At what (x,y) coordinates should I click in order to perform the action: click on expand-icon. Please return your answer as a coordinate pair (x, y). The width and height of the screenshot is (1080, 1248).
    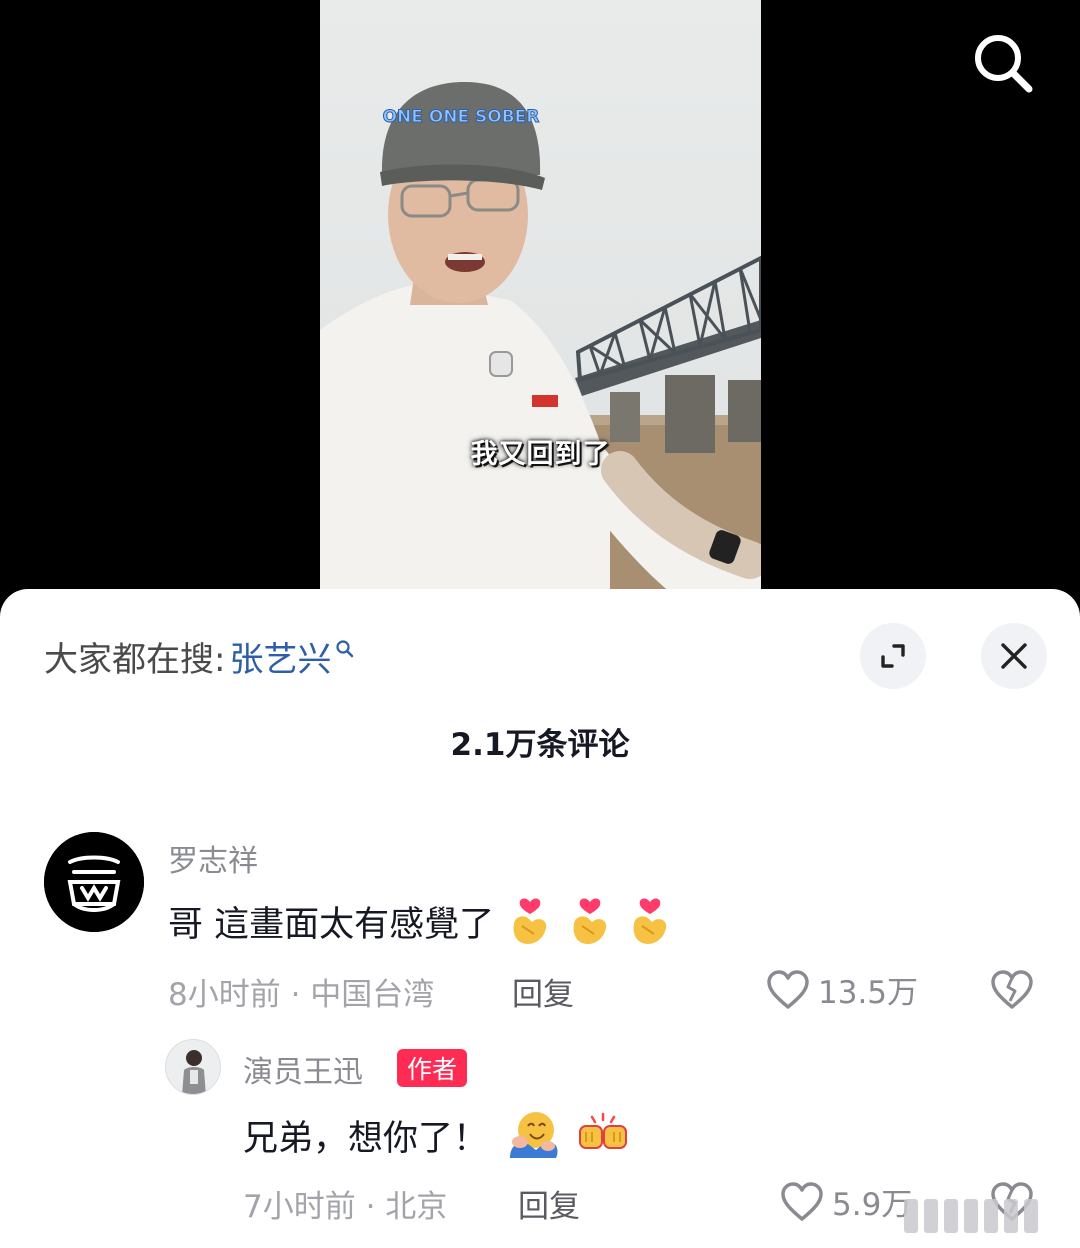
    Looking at the image, I should click on (893, 656).